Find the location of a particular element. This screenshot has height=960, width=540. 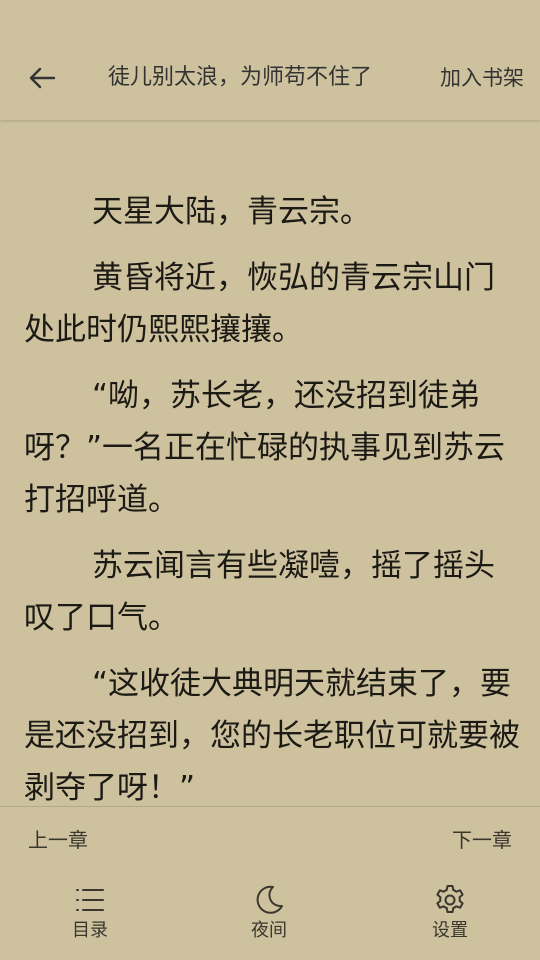

paragraph: 苏云闻言有些凝噎，摇了摇头叹了口气。 is located at coordinates (259, 592).